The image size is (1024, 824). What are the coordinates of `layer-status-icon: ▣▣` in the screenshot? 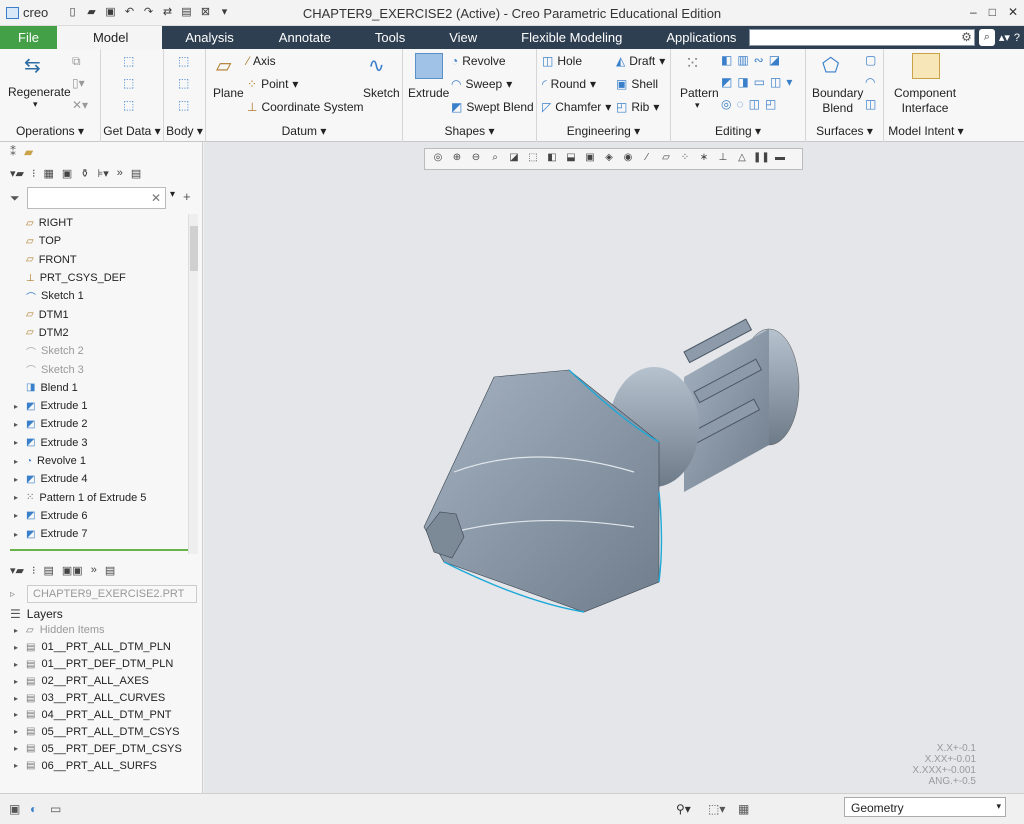 It's located at (72, 570).